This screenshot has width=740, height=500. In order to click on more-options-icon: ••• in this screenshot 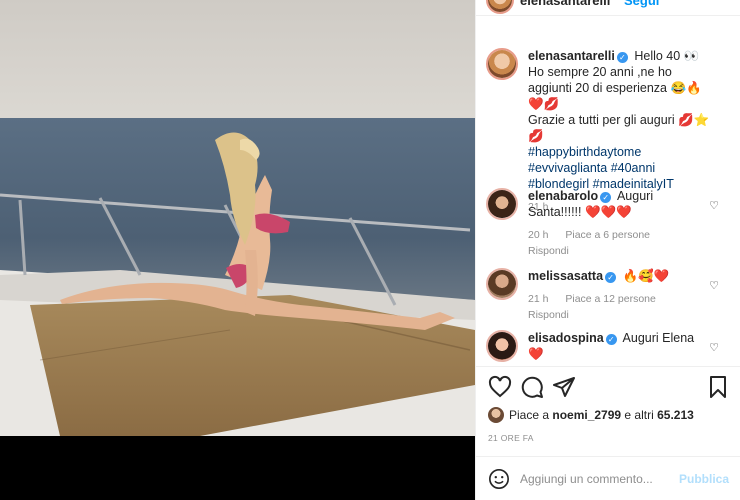, I will do `click(719, 3)`.